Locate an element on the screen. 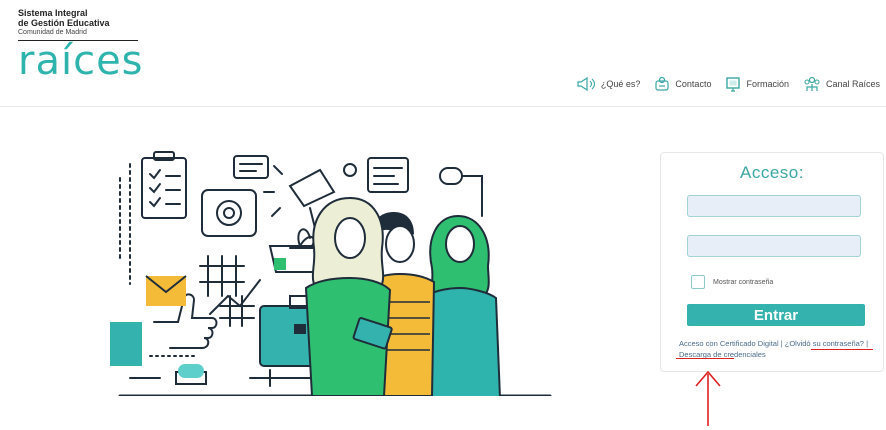 The image size is (886, 430). username-field is located at coordinates (774, 206).